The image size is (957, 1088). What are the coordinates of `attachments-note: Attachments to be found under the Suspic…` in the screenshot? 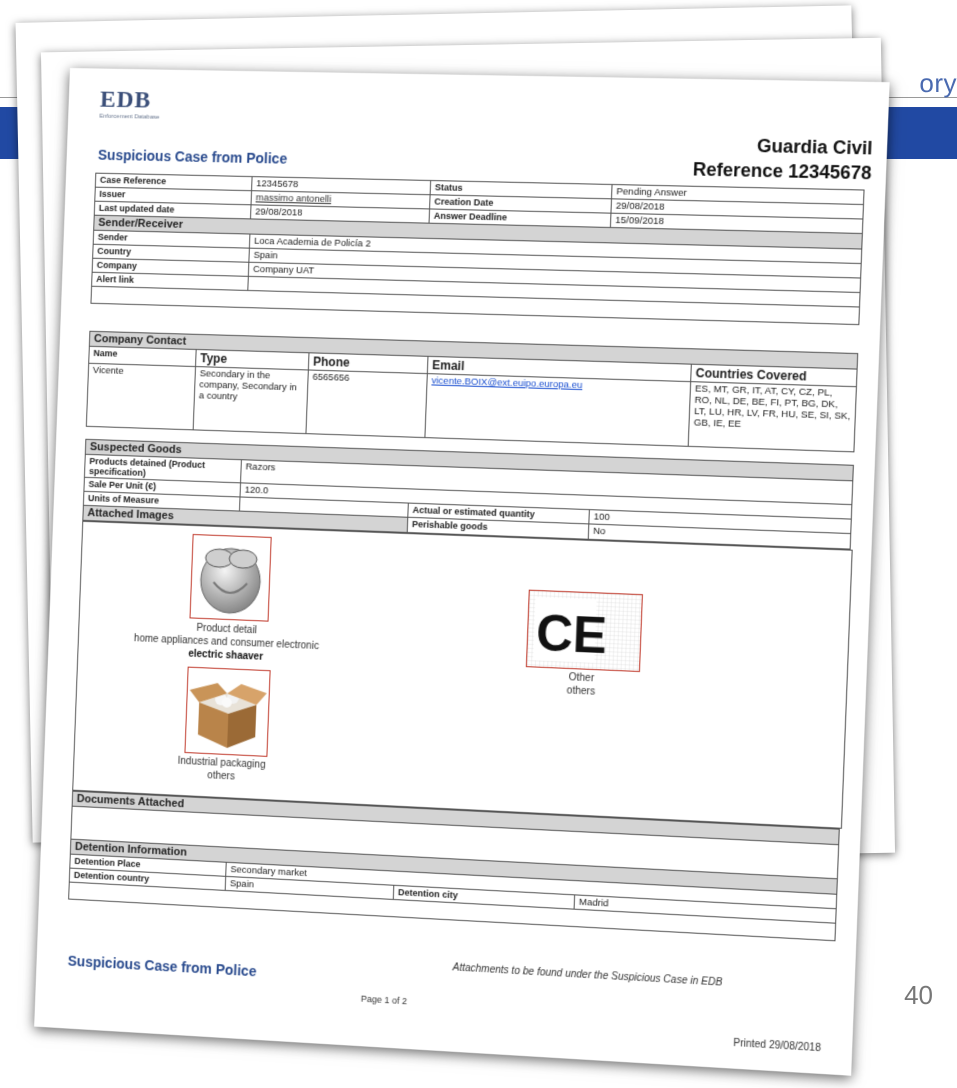 It's located at (587, 975).